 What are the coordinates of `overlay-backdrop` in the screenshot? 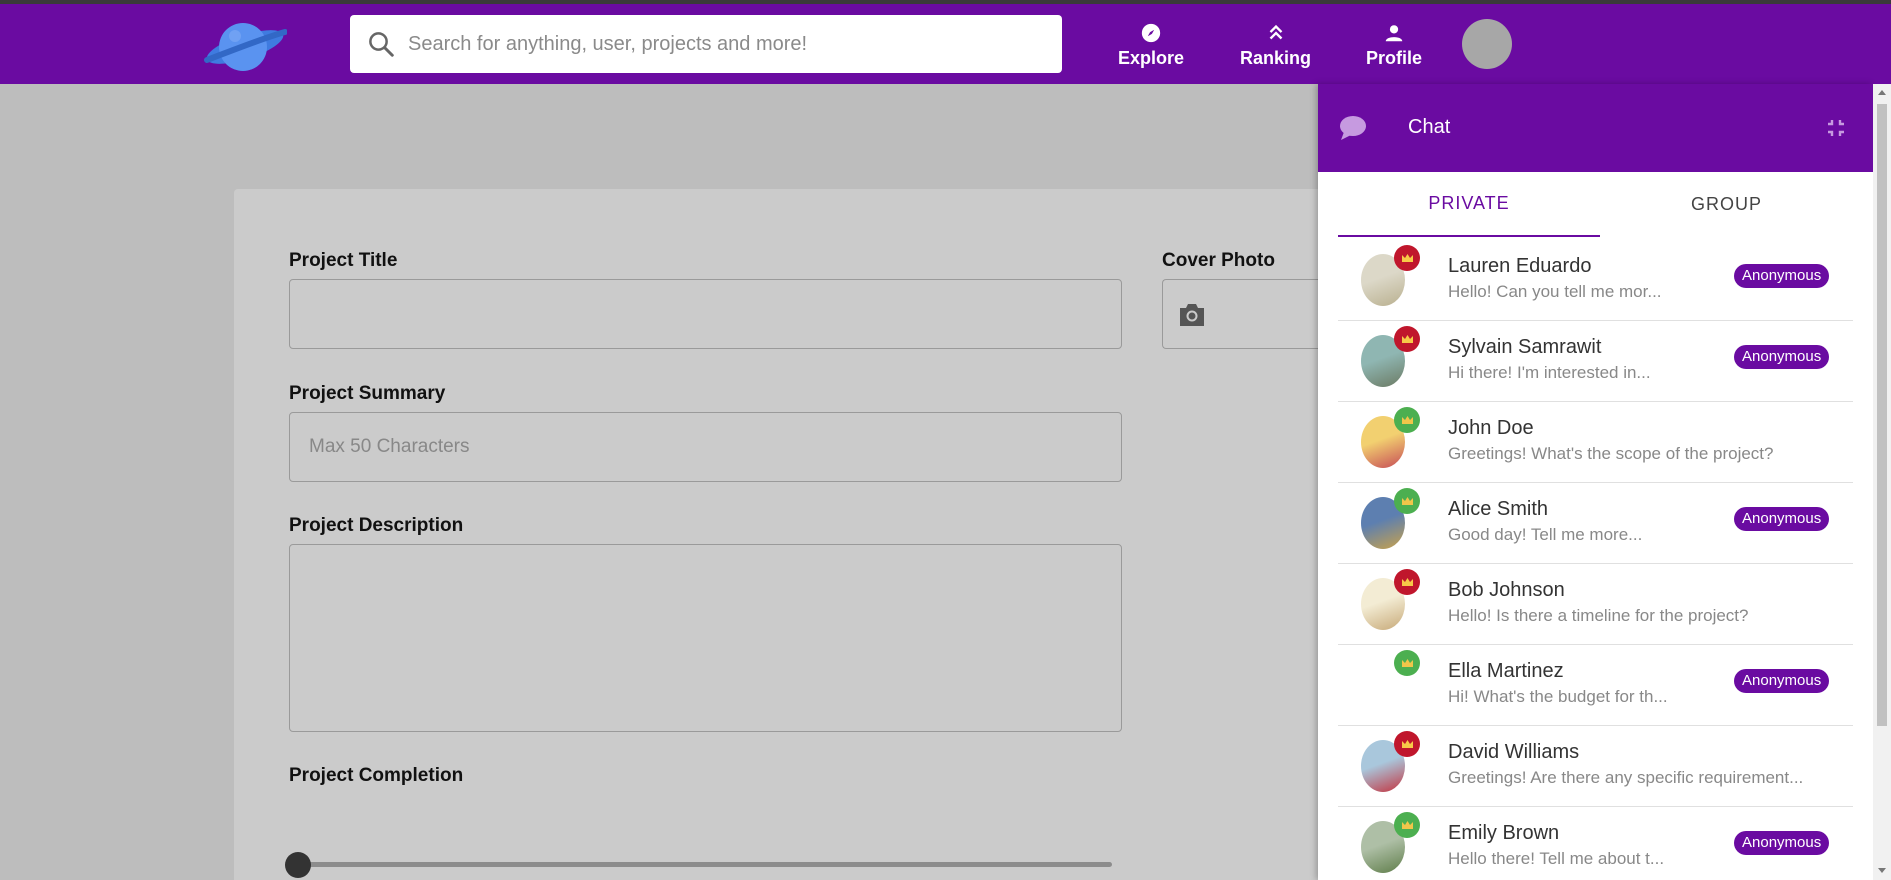 It's located at (659, 136).